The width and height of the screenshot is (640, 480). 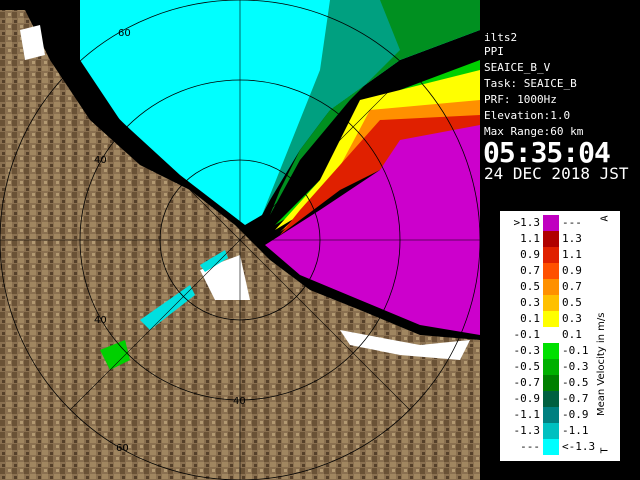 I want to click on legend-row-lower-label: -0.7, so click(x=527, y=382).